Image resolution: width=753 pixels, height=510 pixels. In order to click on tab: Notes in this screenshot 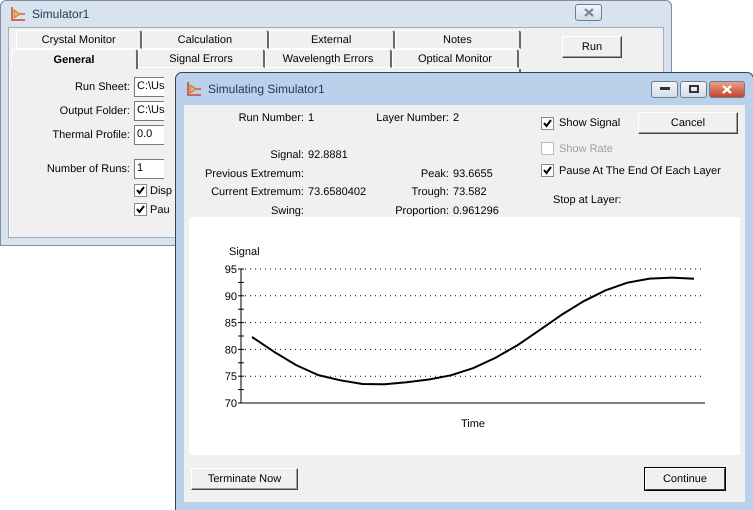, I will do `click(457, 39)`.